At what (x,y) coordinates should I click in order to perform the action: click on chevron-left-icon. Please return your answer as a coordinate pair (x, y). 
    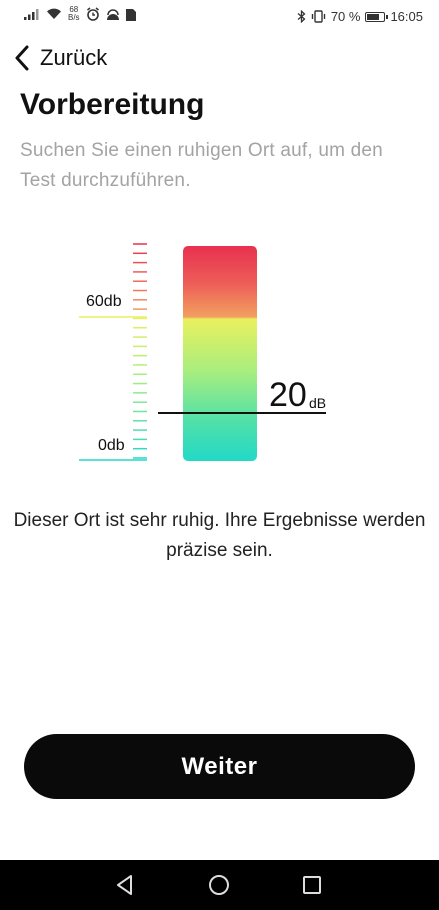
    Looking at the image, I should click on (22, 58).